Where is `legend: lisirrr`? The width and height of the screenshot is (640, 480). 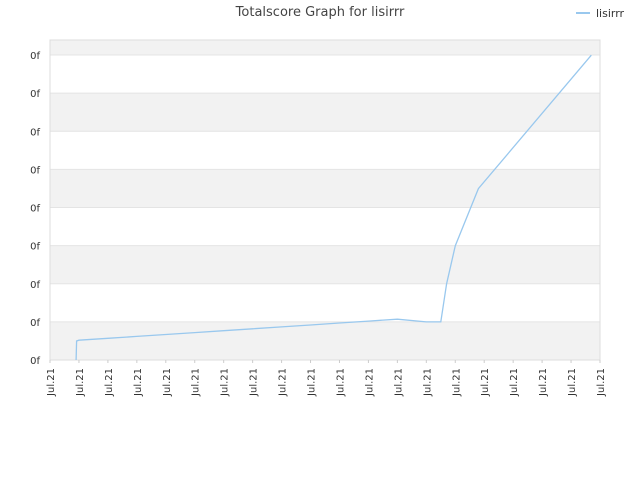 legend: lisirrr is located at coordinates (600, 13).